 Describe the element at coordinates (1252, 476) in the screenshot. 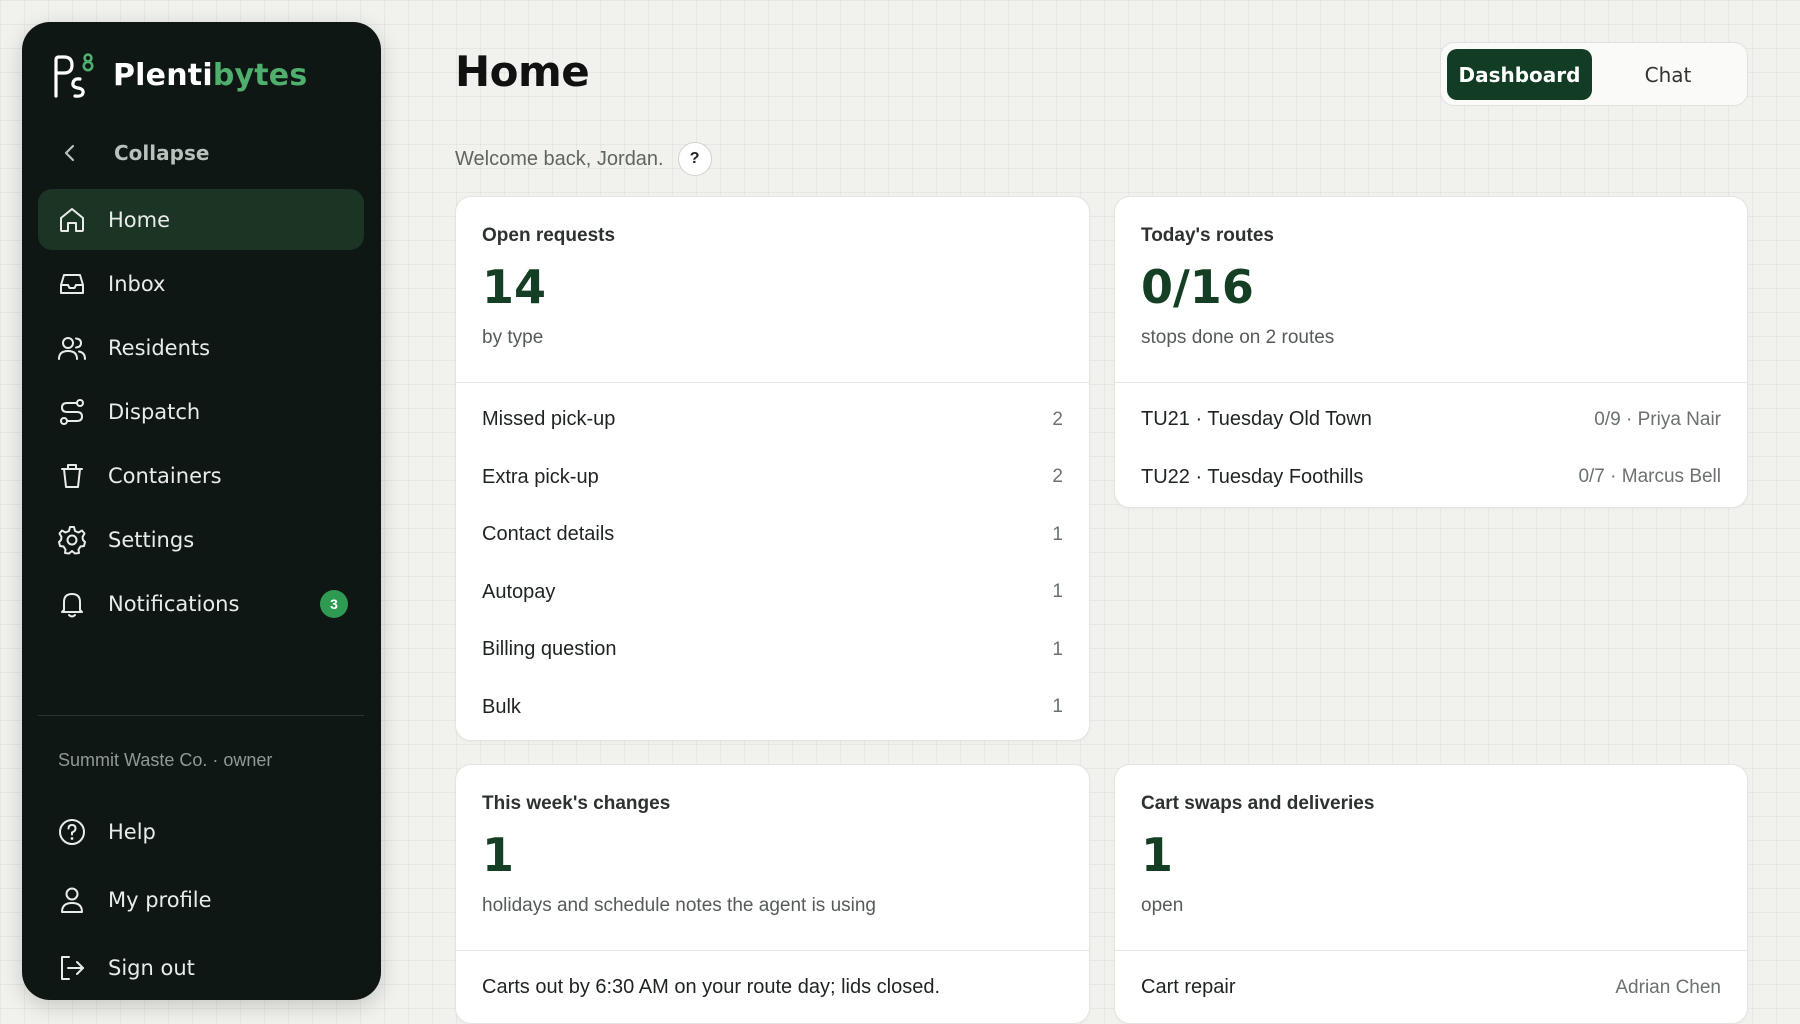

I see `route-name: TU22 · Tuesday Foothills` at that location.